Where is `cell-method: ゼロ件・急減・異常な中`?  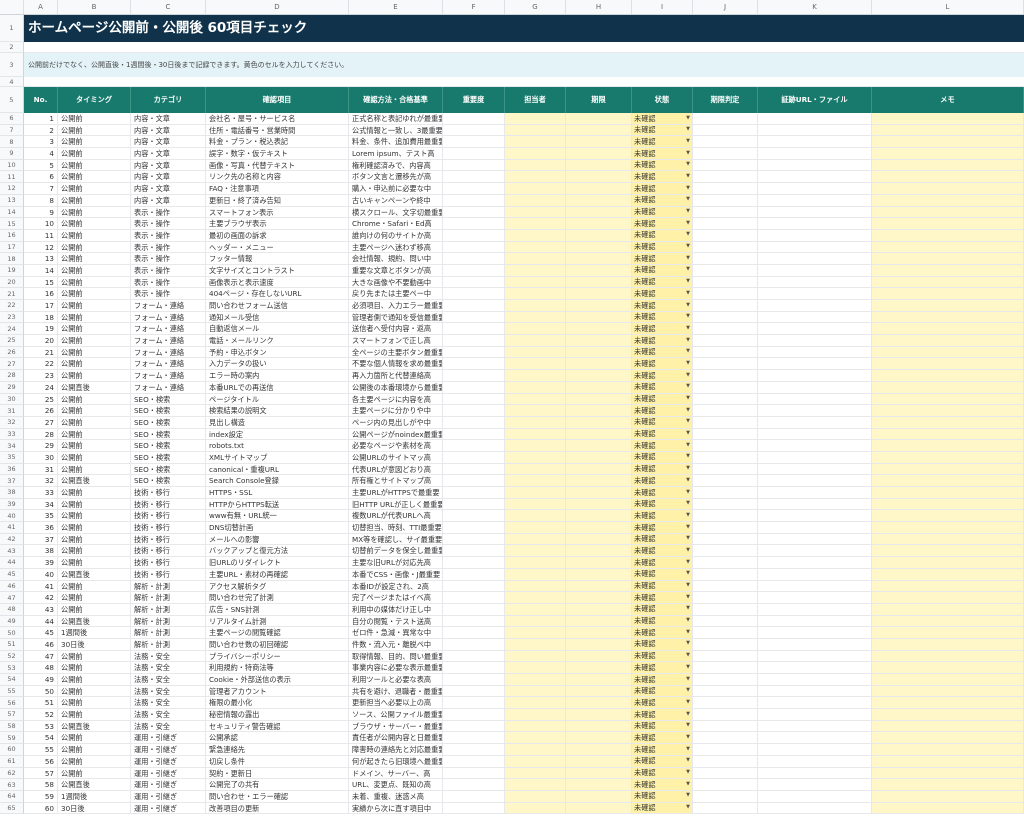
cell-method: ゼロ件・急減・異常な中 is located at coordinates (396, 633).